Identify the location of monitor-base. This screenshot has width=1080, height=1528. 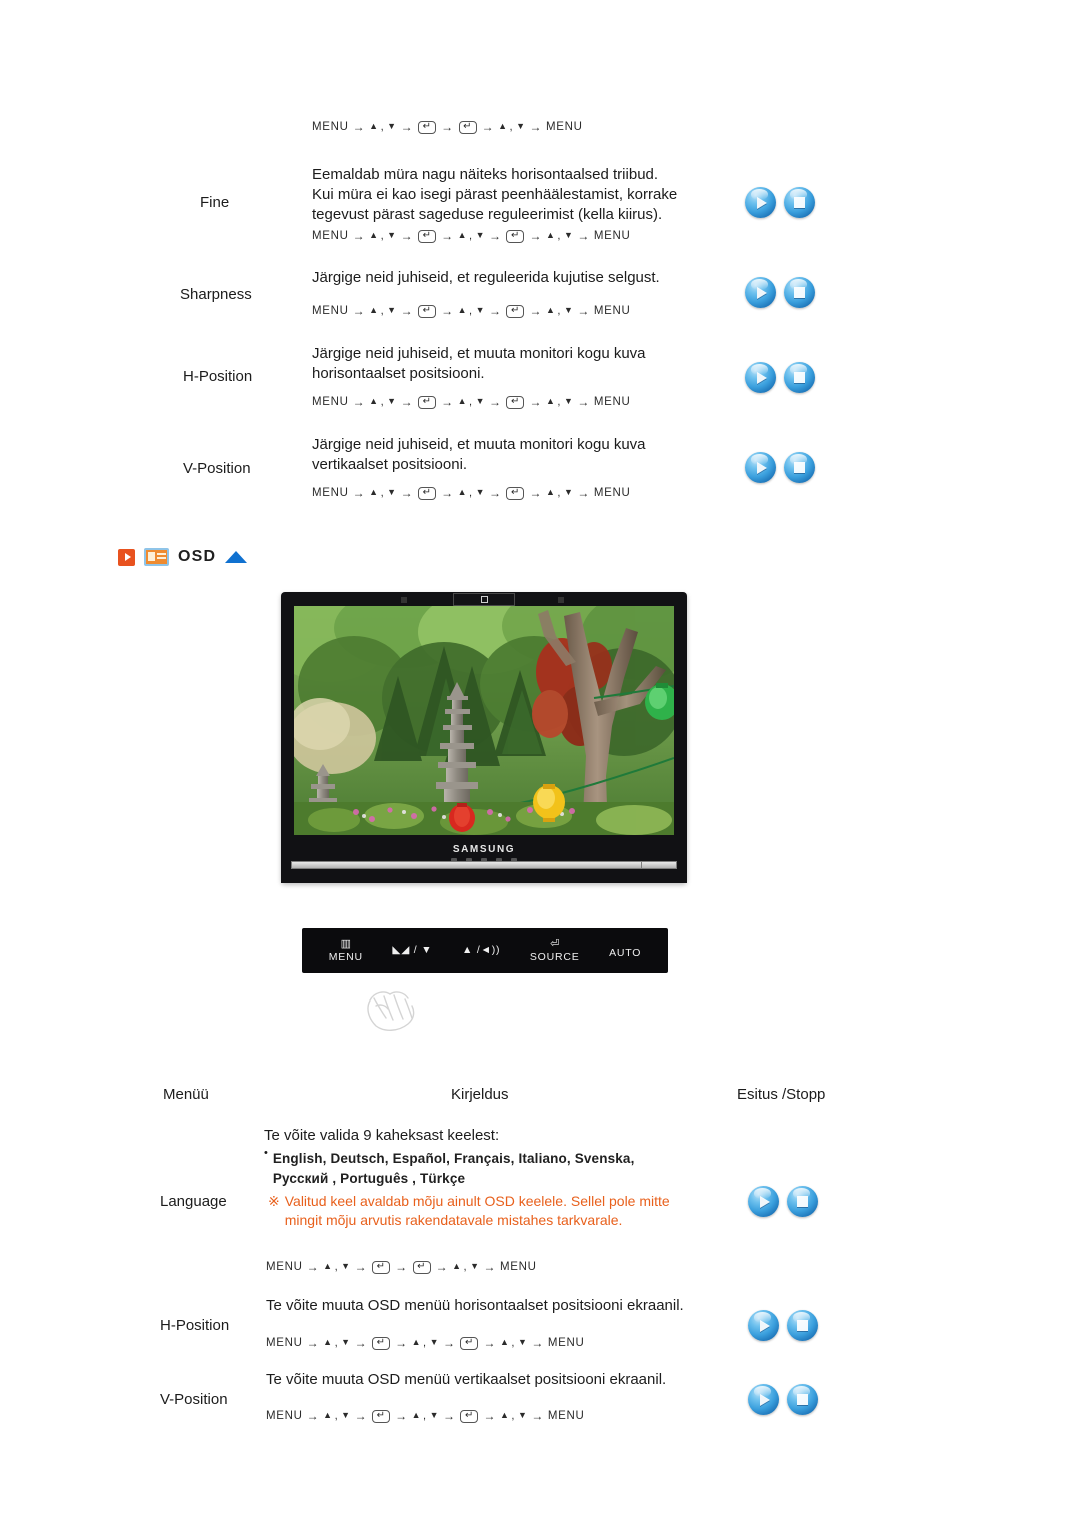
(484, 878).